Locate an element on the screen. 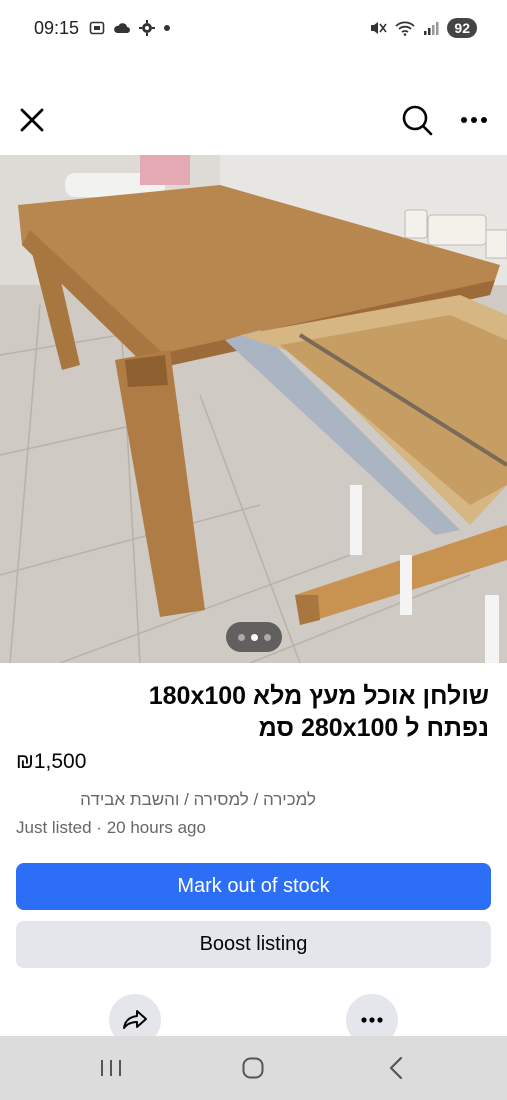 The height and width of the screenshot is (1100, 507). listing-meta: Just listed · 20 hours ago is located at coordinates (111, 827).